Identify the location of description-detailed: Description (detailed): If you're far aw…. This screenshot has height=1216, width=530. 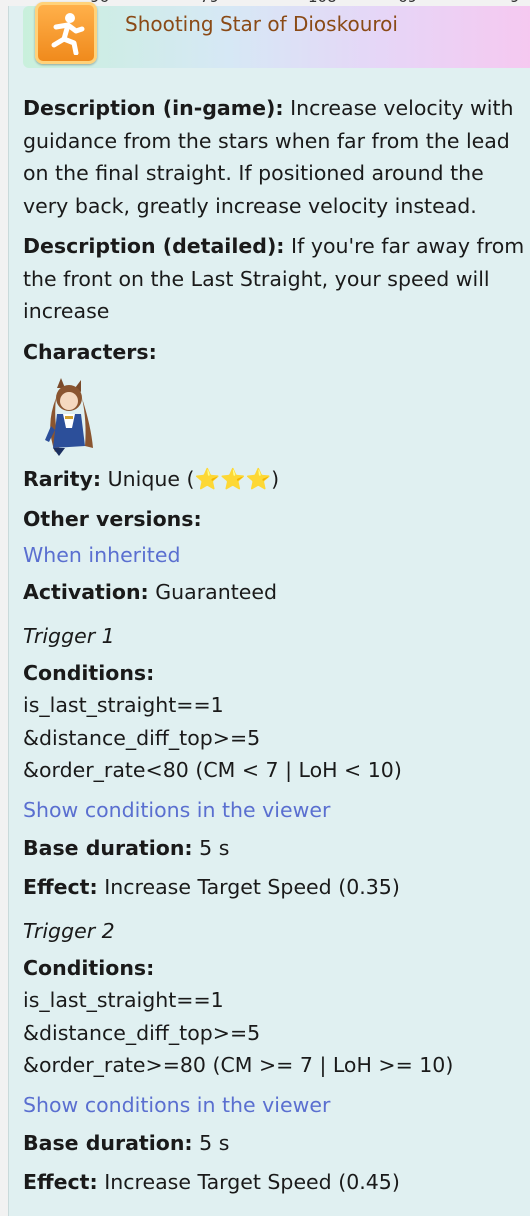
(275, 279).